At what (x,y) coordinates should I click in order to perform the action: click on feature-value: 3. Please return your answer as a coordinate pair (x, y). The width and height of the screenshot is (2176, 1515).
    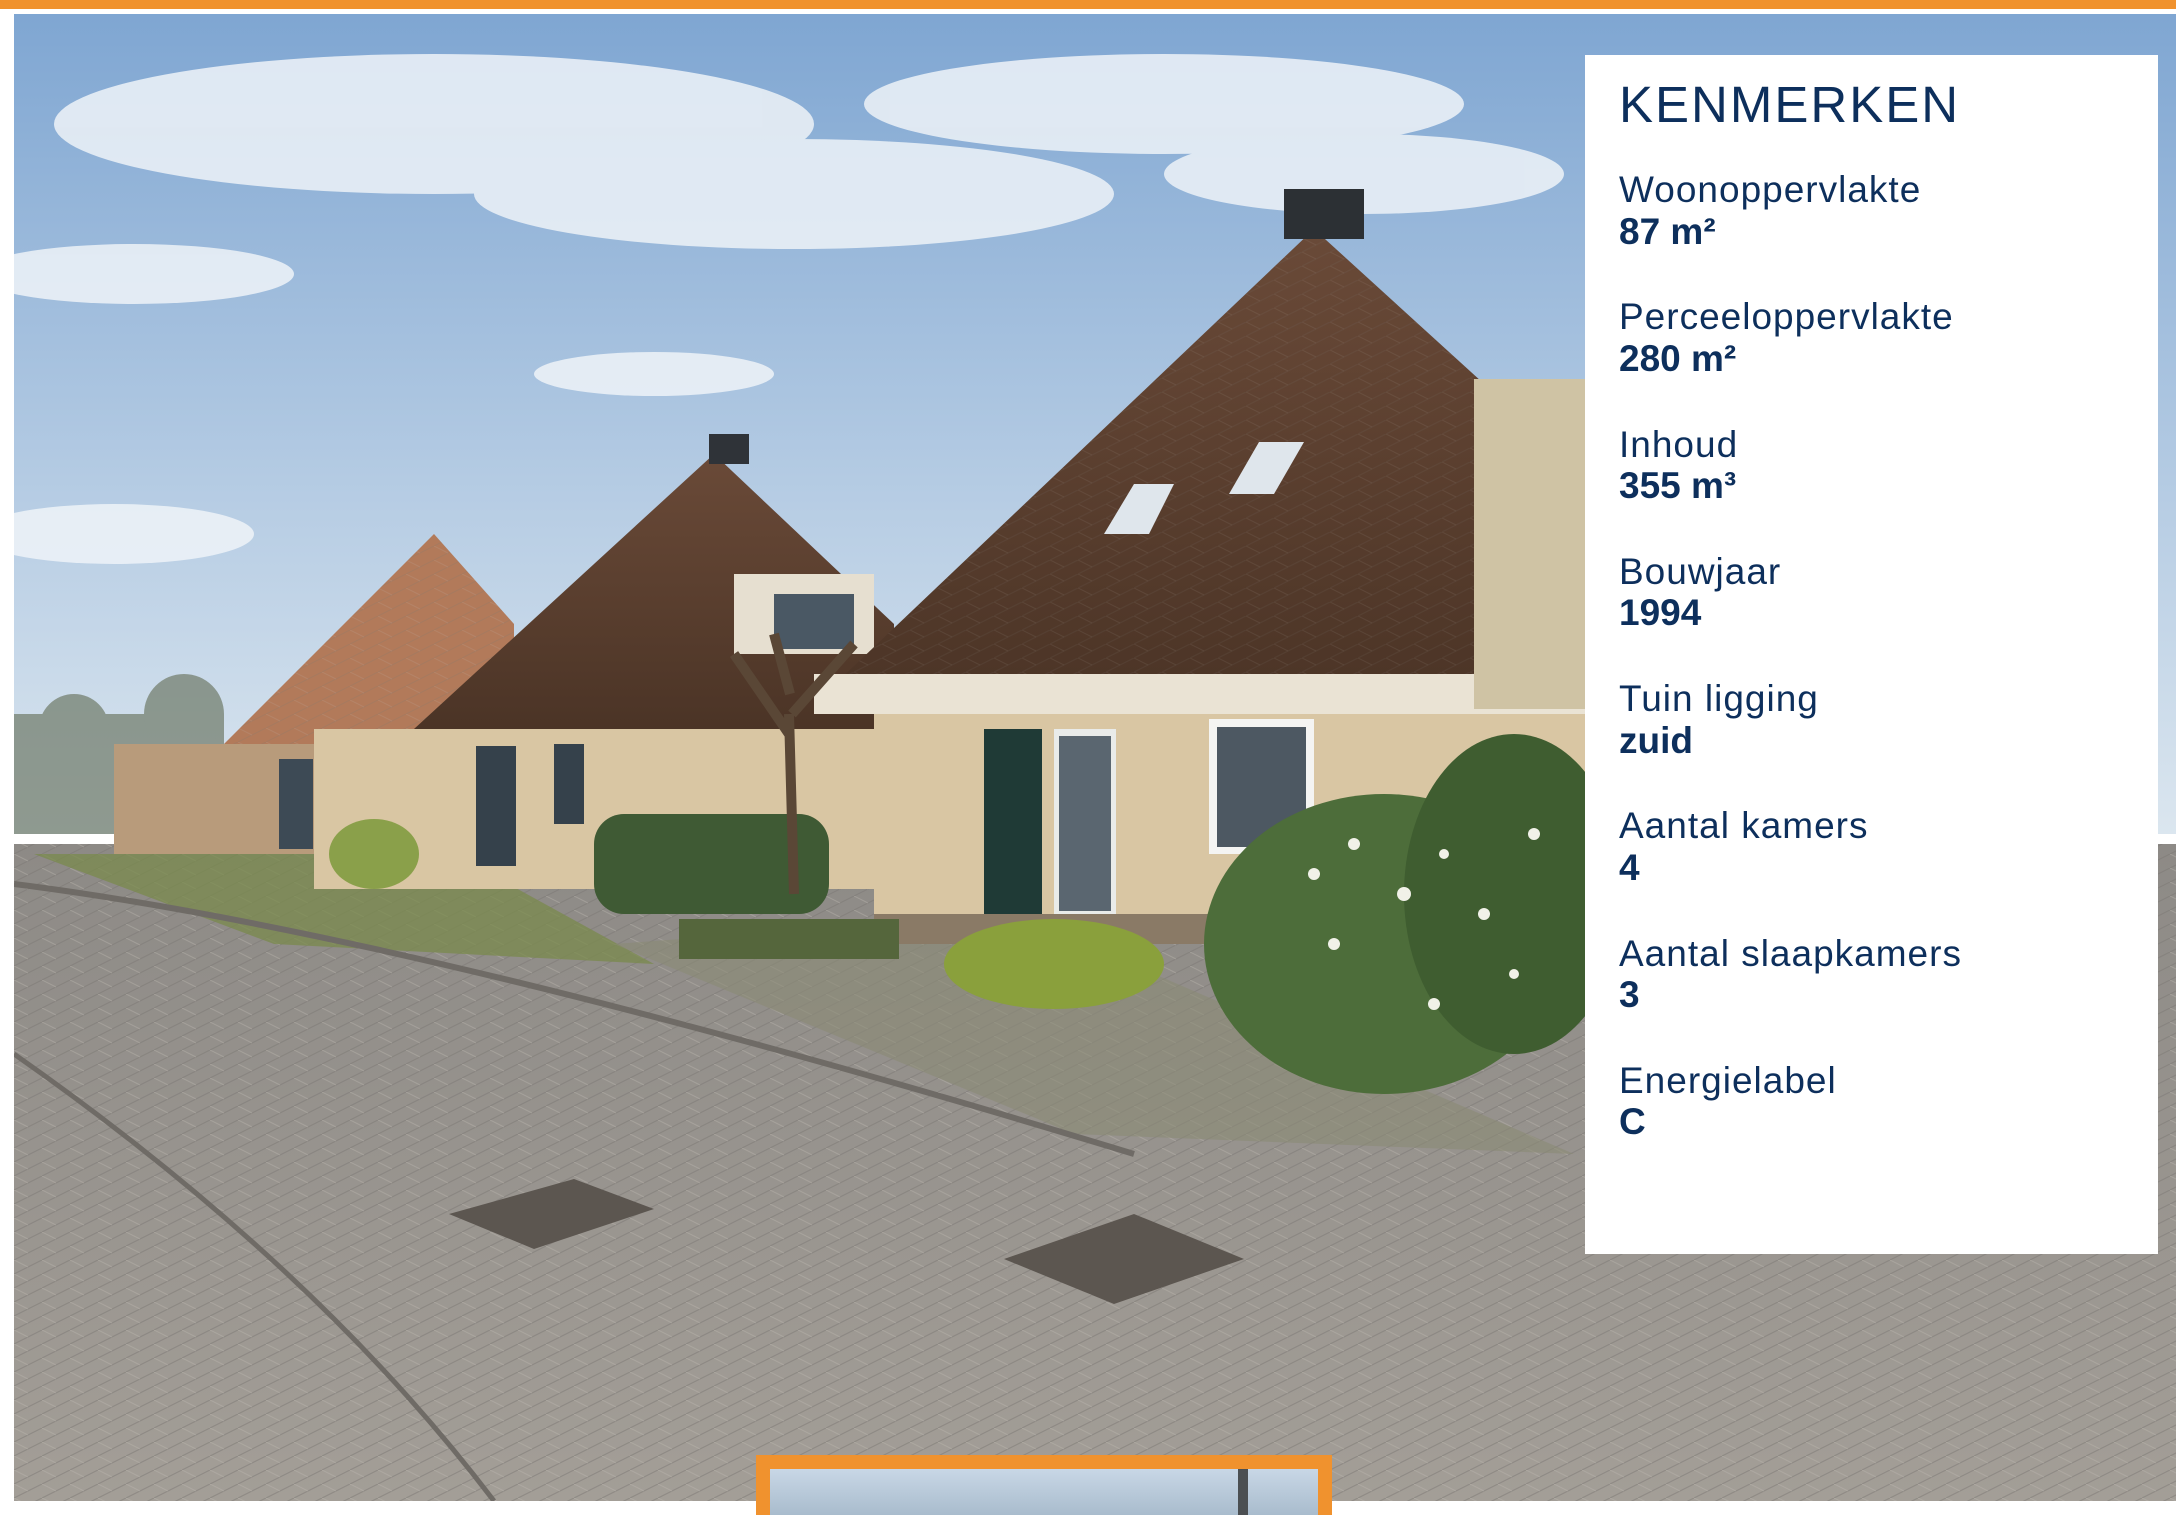
    Looking at the image, I should click on (1629, 995).